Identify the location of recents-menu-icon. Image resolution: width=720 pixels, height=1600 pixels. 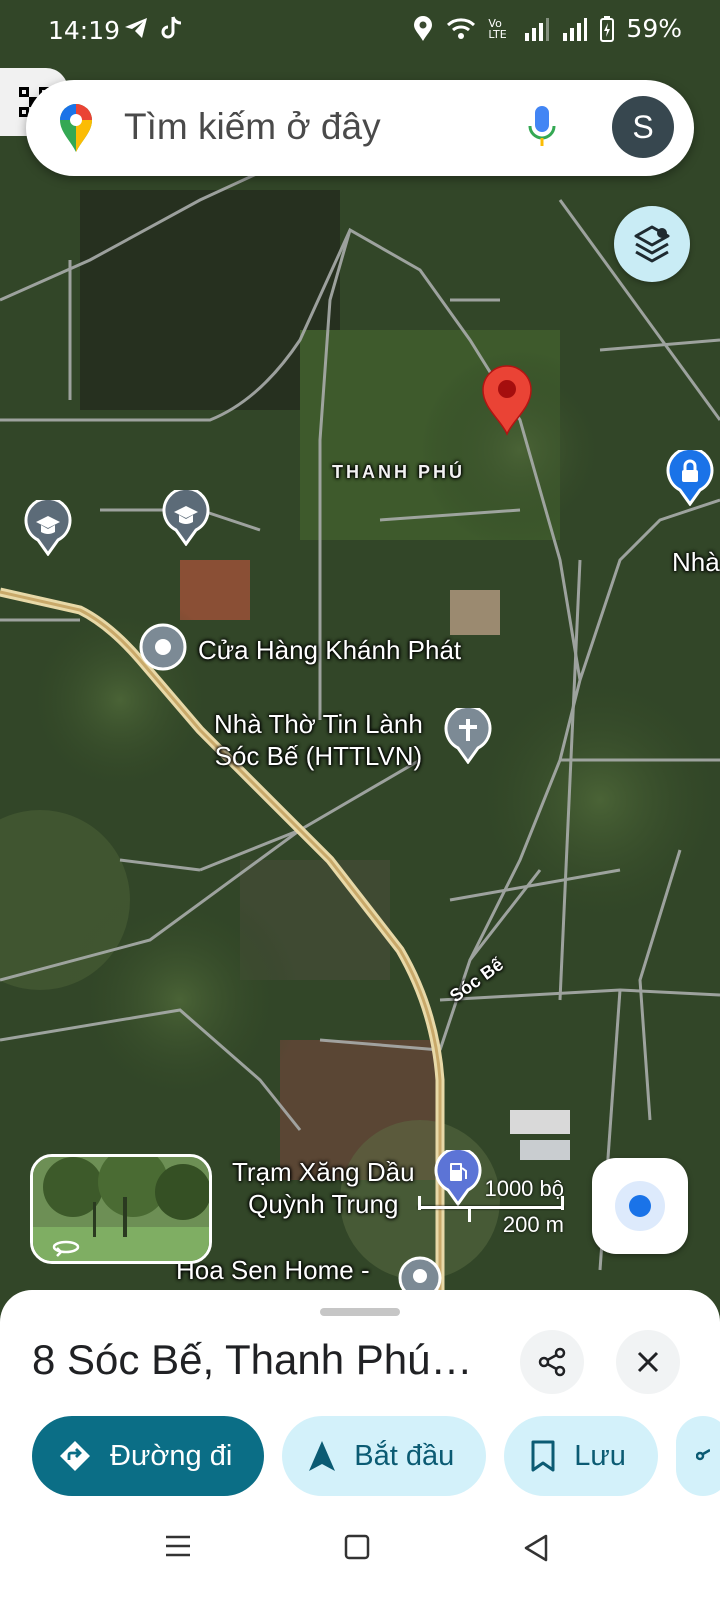
(178, 1546).